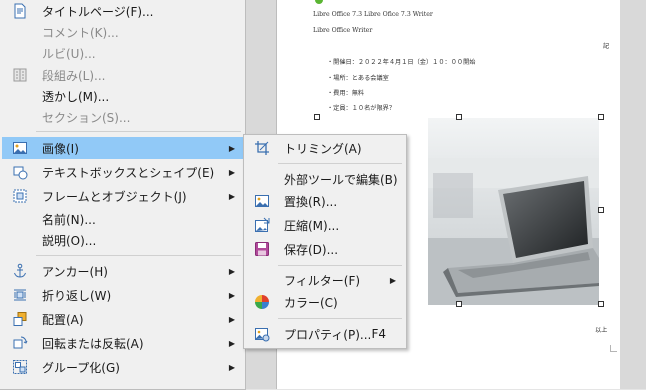  I want to click on menu-item-anchor: アンカー(H) ▶, so click(122, 271).